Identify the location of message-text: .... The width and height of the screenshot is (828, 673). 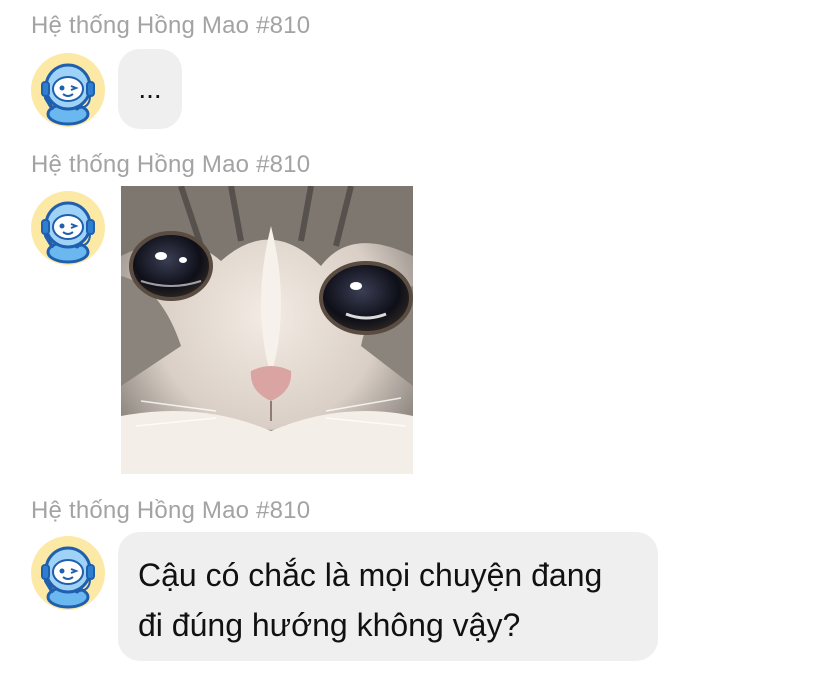
(150, 88).